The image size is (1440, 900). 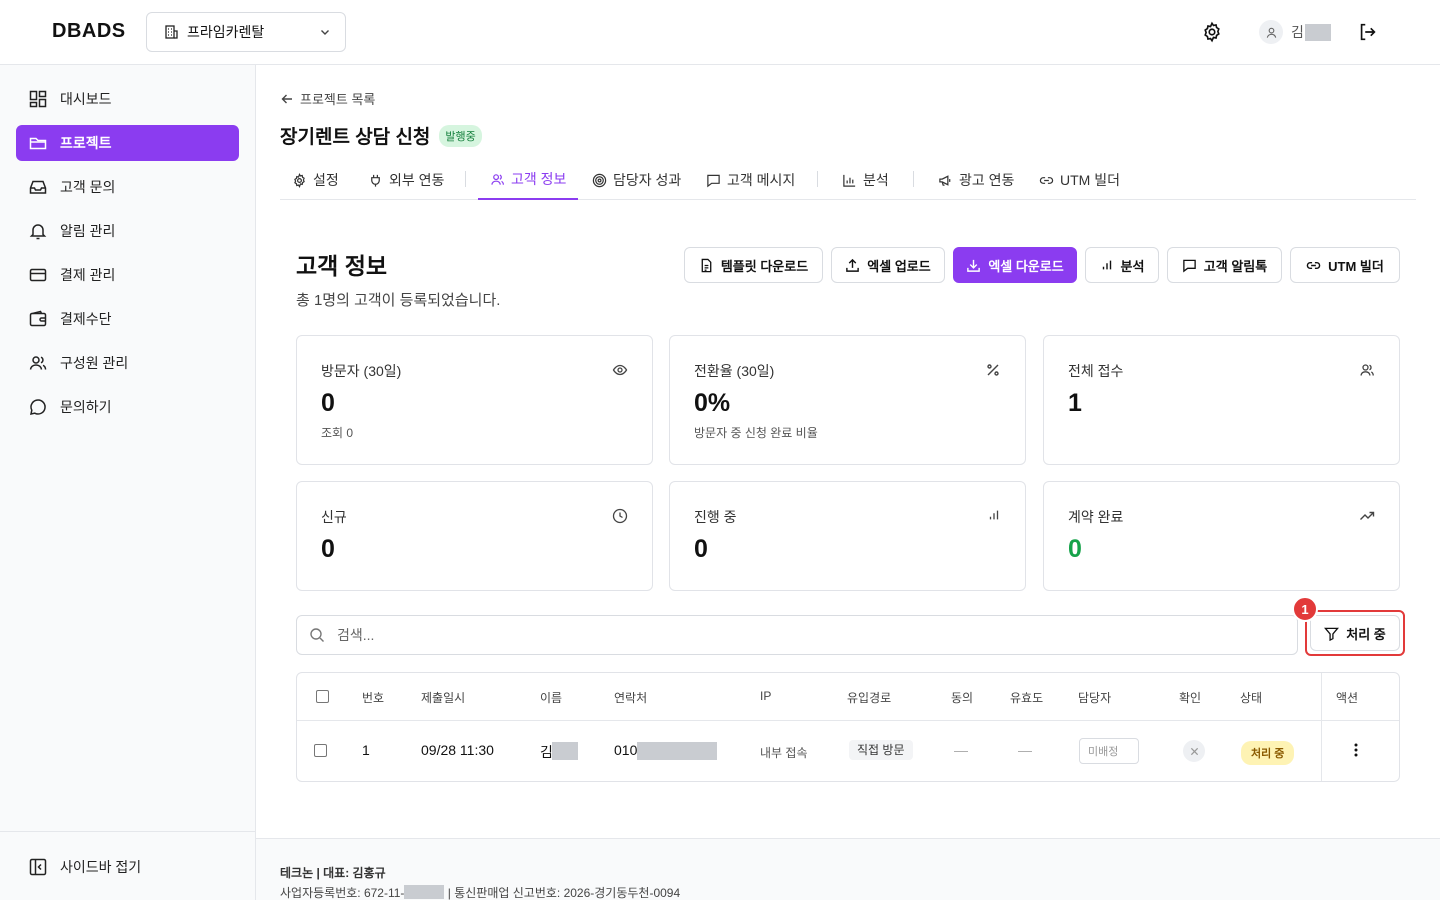 What do you see at coordinates (1189, 265) in the screenshot?
I see `message-icon` at bounding box center [1189, 265].